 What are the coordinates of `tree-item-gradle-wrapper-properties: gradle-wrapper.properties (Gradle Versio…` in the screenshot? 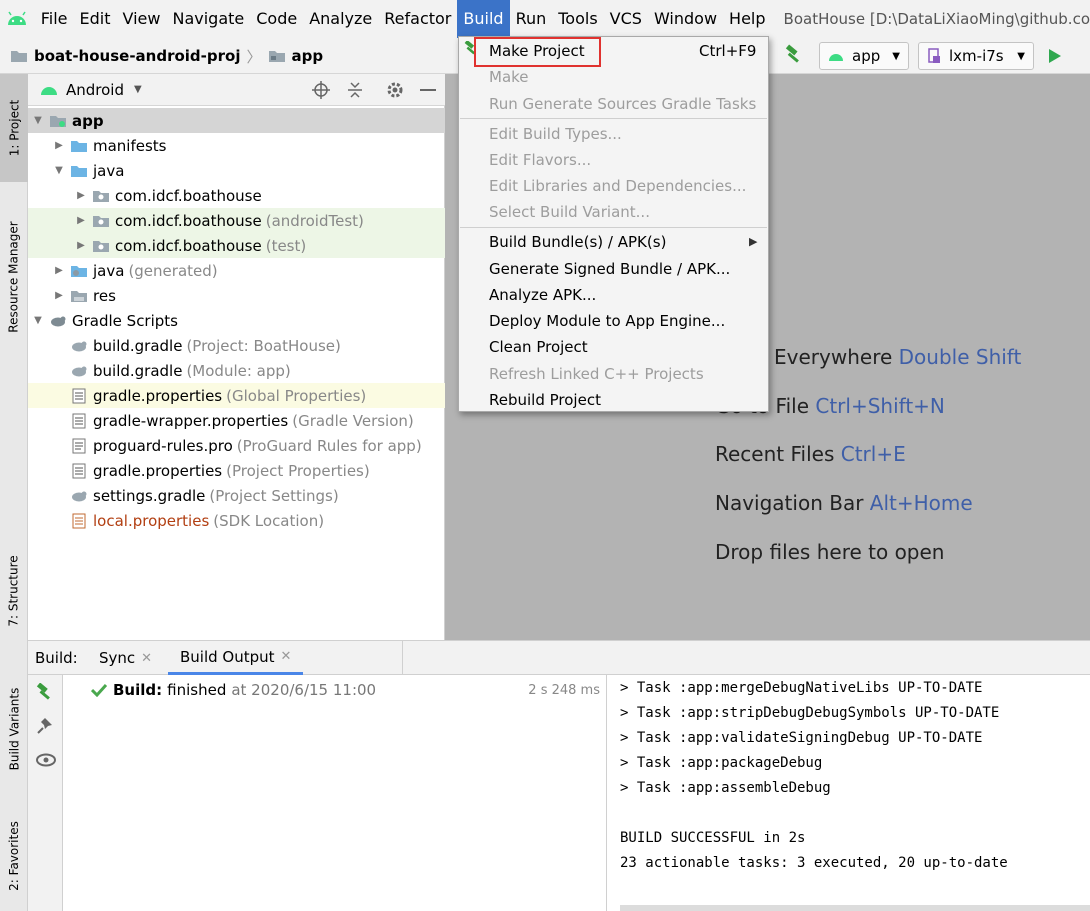 It's located at (236, 420).